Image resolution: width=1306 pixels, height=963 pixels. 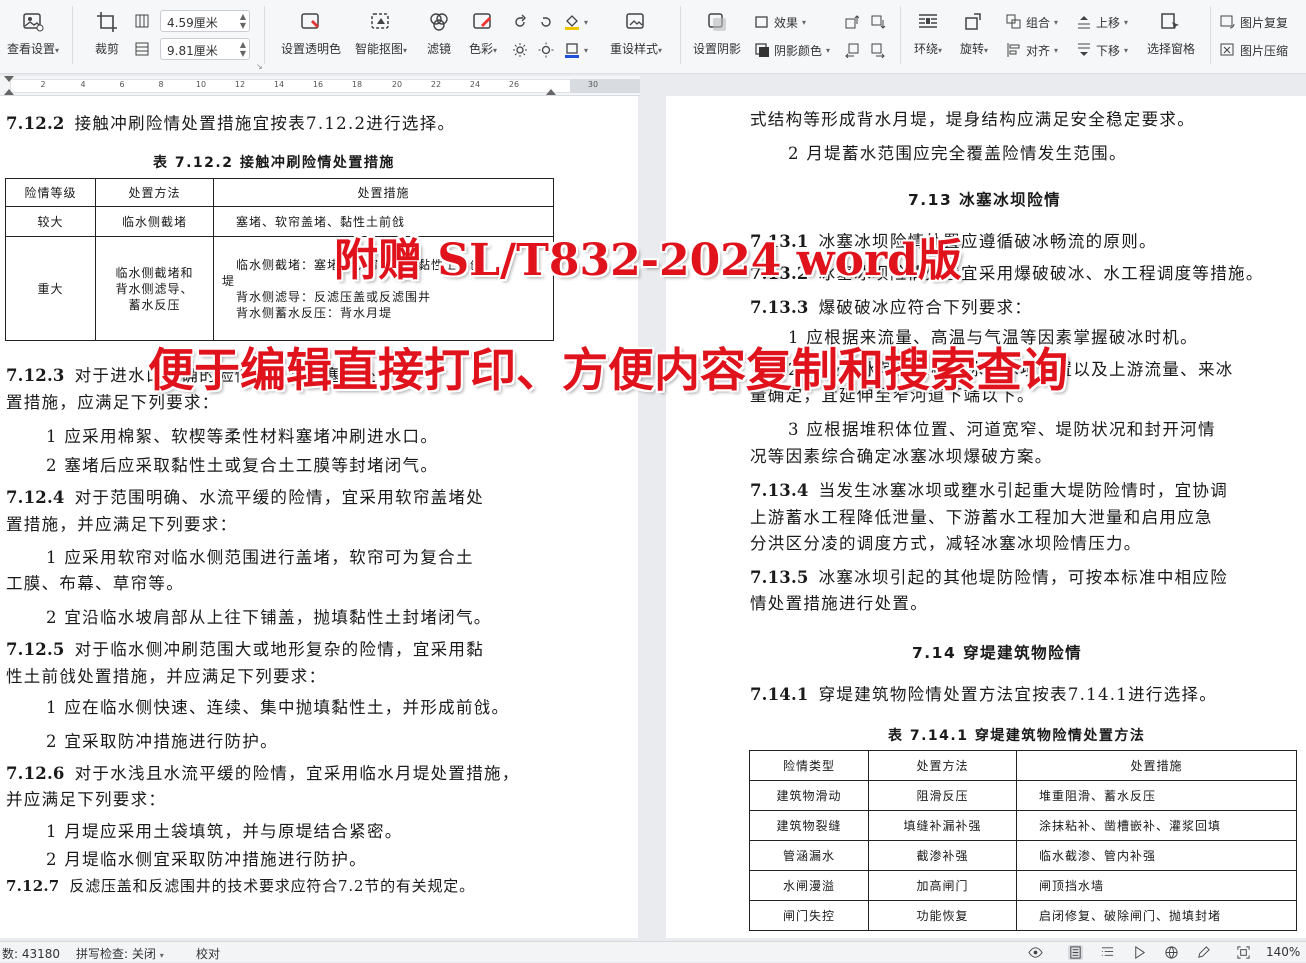 I want to click on nudge-down-icon, so click(x=878, y=22).